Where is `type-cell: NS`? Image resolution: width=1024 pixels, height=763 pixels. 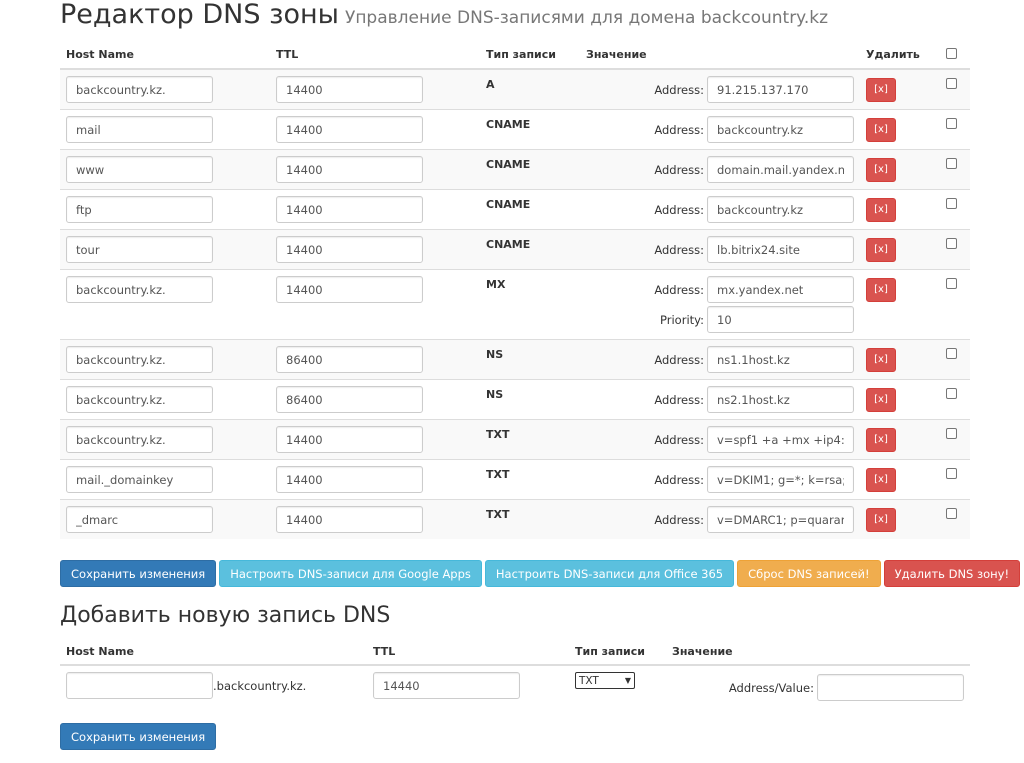 type-cell: NS is located at coordinates (530, 399).